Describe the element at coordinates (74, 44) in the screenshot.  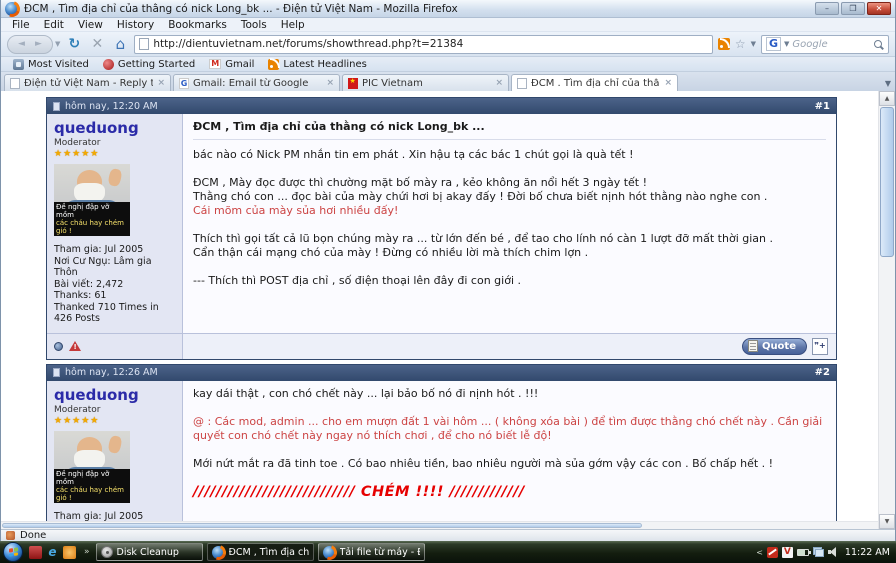
I see `reload-button: ↻` at that location.